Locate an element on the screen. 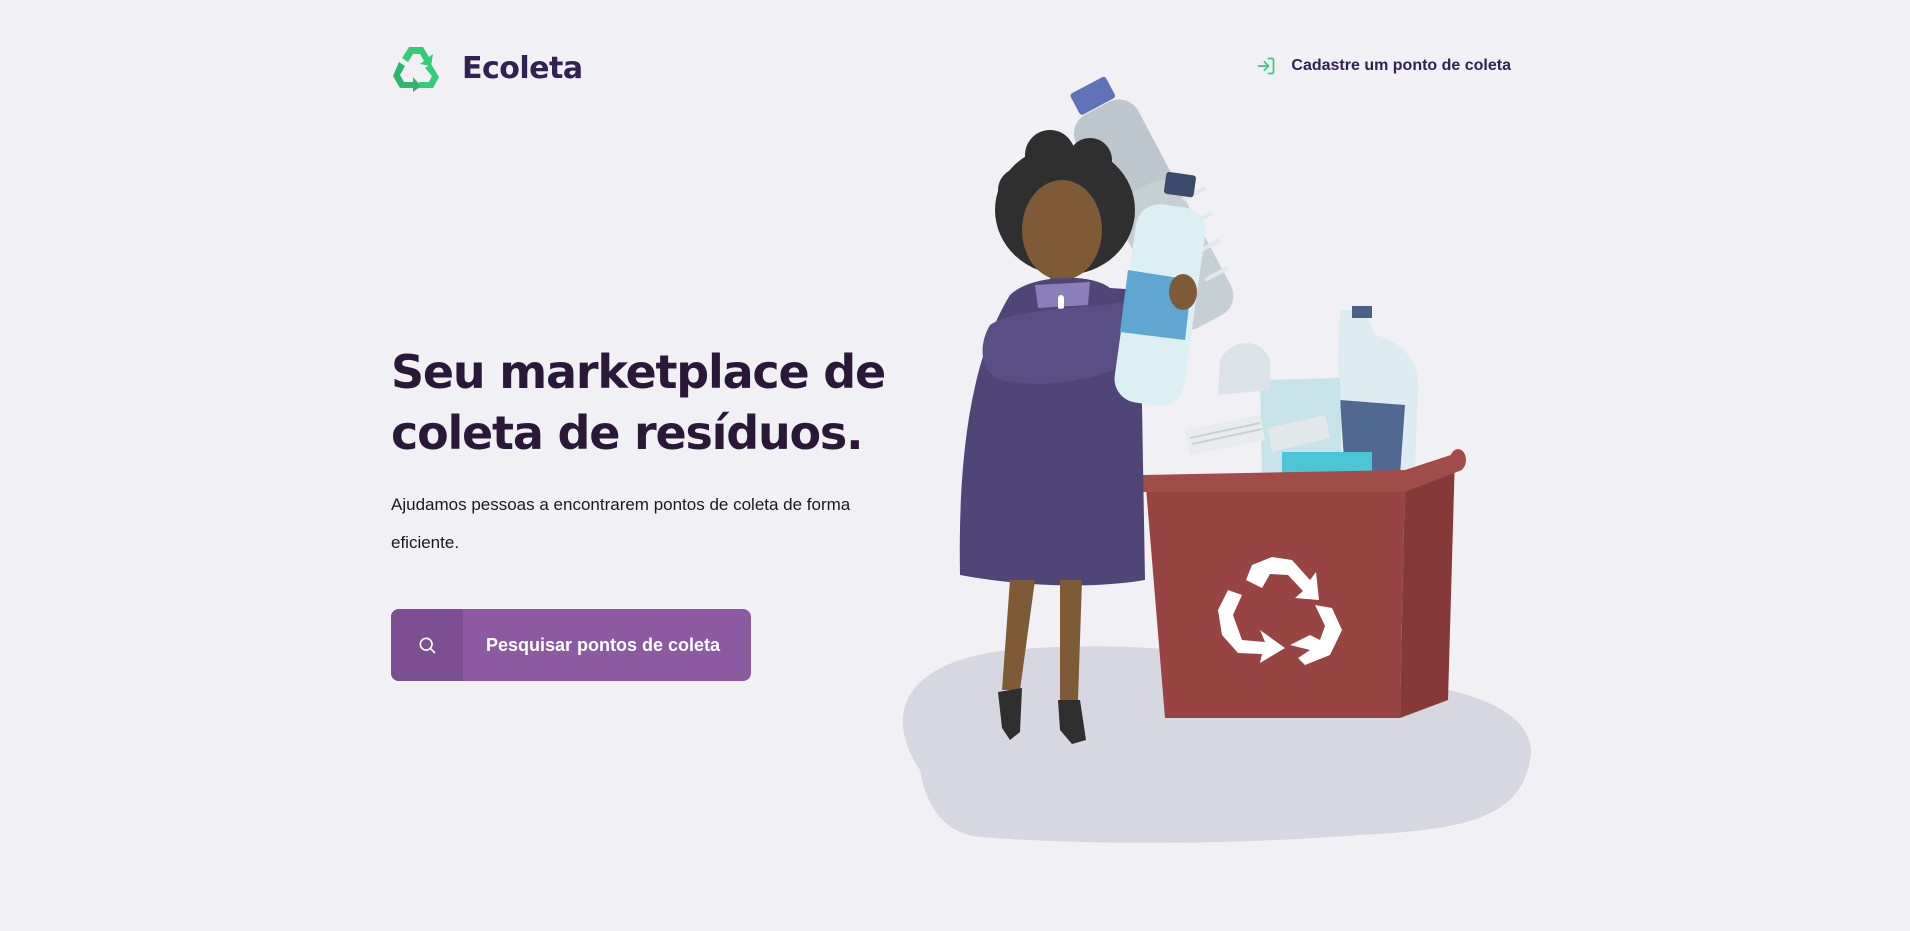 This screenshot has height=931, width=1910. search-icon-box is located at coordinates (427, 645).